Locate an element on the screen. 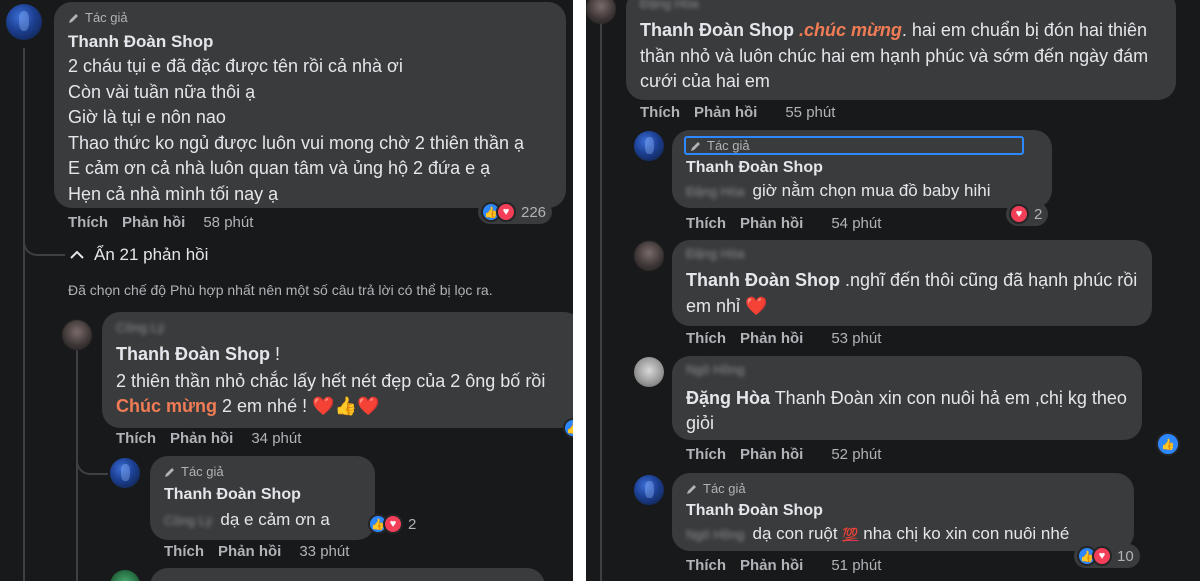 The width and height of the screenshot is (1200, 581). comment-actions: Thích Phản hồi 53 phút is located at coordinates (783, 338).